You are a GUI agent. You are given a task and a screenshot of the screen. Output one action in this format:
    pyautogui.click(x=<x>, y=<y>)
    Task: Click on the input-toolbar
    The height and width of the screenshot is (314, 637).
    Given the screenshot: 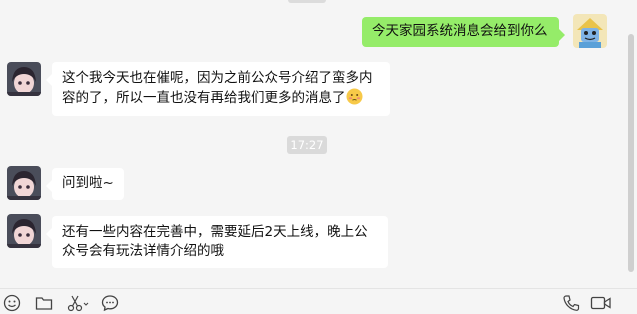 What is the action you would take?
    pyautogui.click(x=318, y=301)
    